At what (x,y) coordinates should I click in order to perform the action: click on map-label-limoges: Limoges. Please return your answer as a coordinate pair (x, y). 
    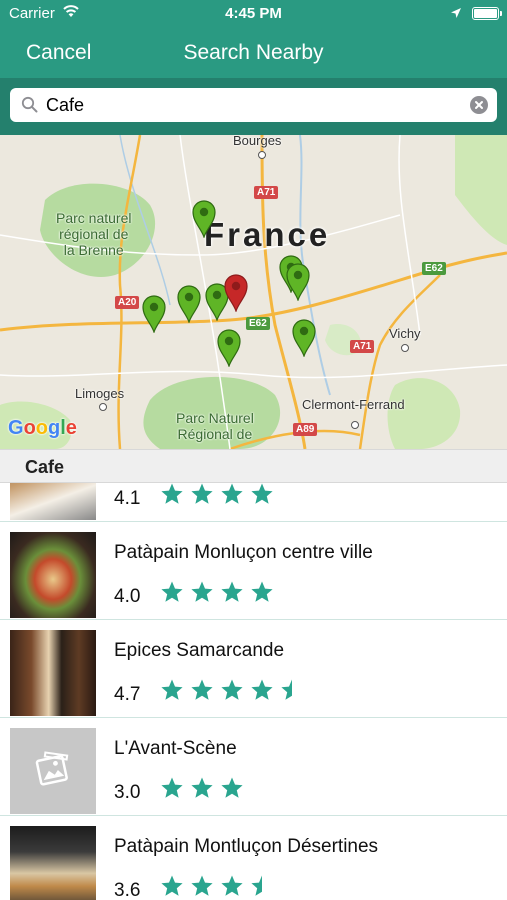
    Looking at the image, I should click on (100, 393).